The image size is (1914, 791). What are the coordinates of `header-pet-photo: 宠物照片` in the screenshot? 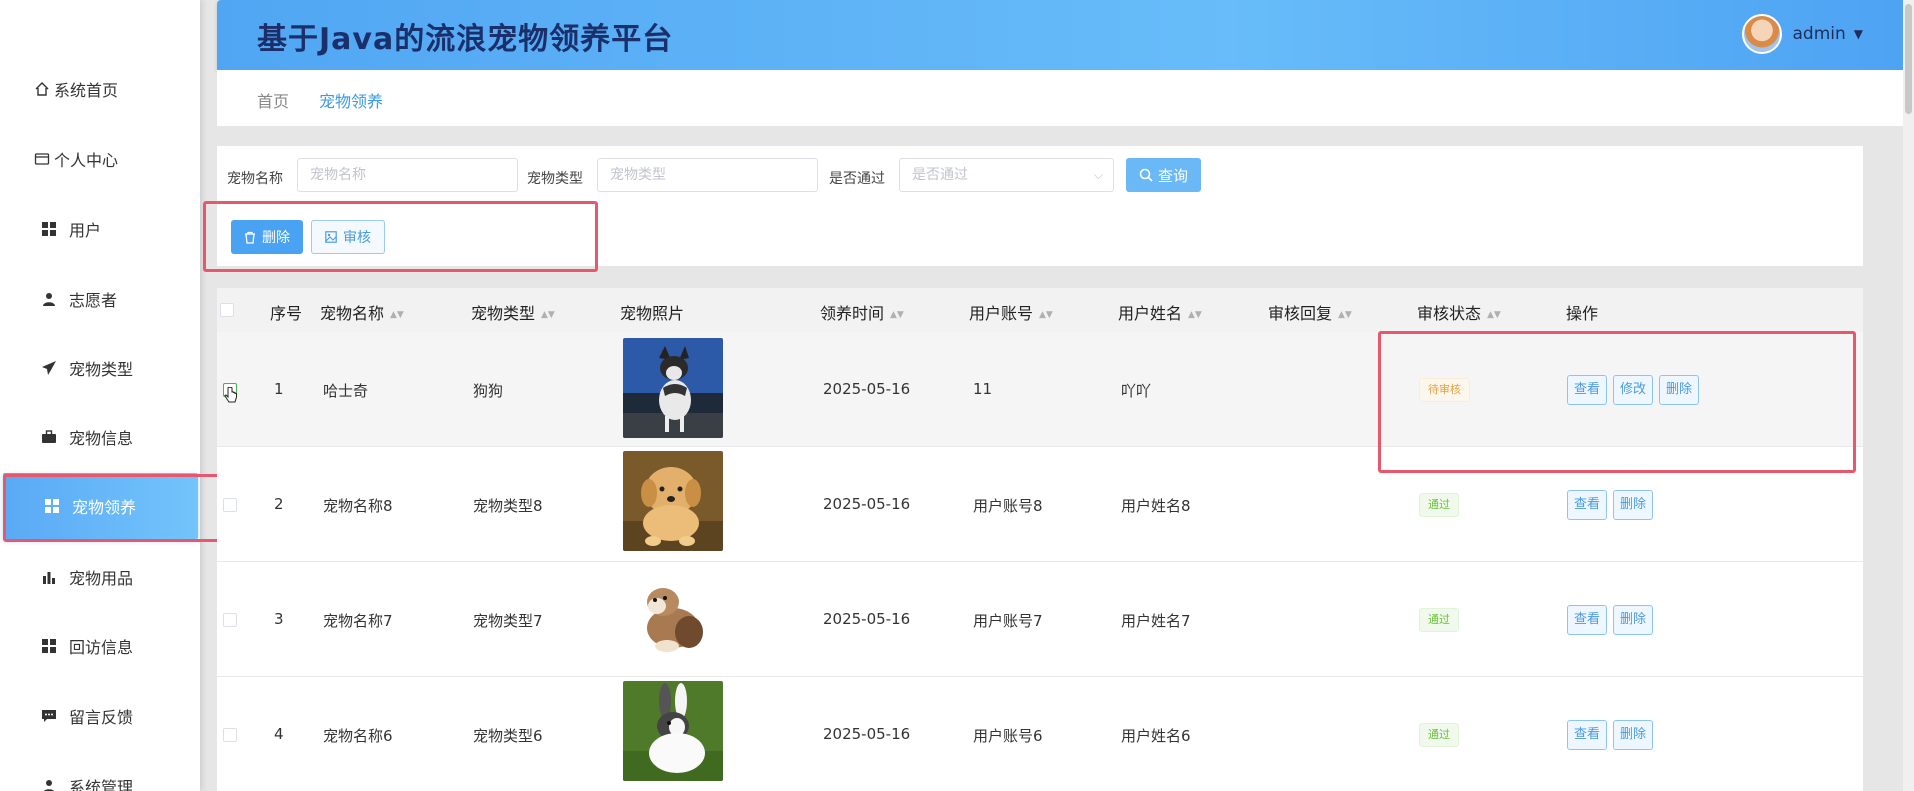 It's located at (652, 313).